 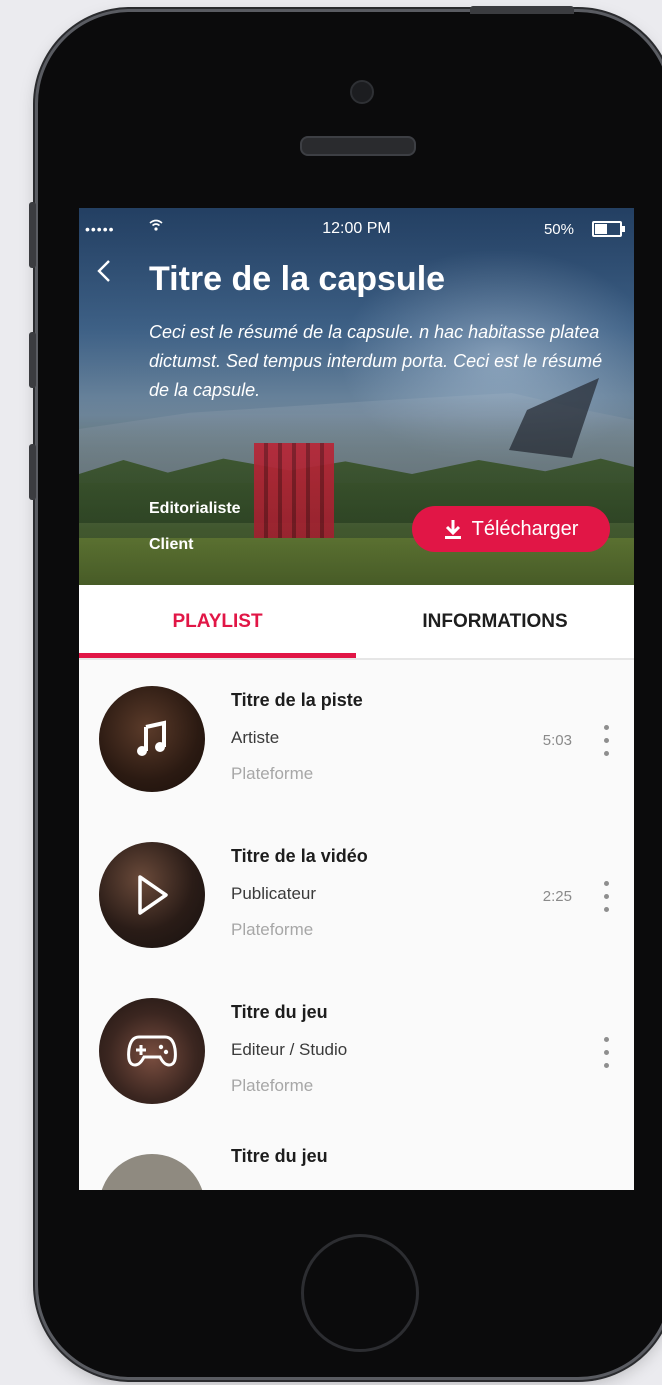 What do you see at coordinates (299, 856) in the screenshot?
I see `item-title: Titre de la vidéo` at bounding box center [299, 856].